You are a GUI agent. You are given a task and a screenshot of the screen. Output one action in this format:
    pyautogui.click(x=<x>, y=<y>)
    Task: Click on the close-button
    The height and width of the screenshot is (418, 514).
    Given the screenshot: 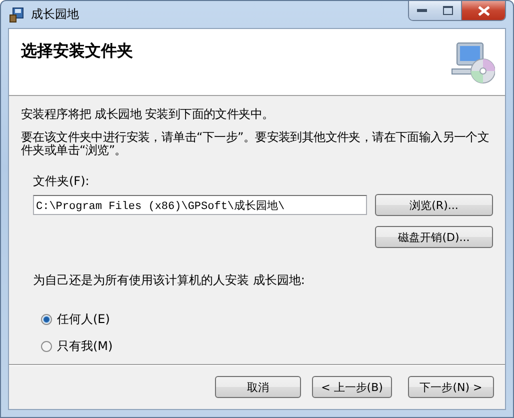 What is the action you would take?
    pyautogui.click(x=483, y=10)
    